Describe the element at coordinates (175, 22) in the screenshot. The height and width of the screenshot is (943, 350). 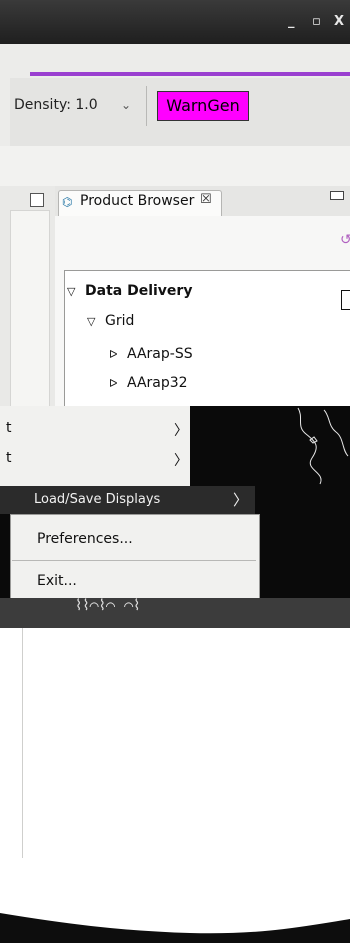
I see `window-title-bar: _ ▫ X` at that location.